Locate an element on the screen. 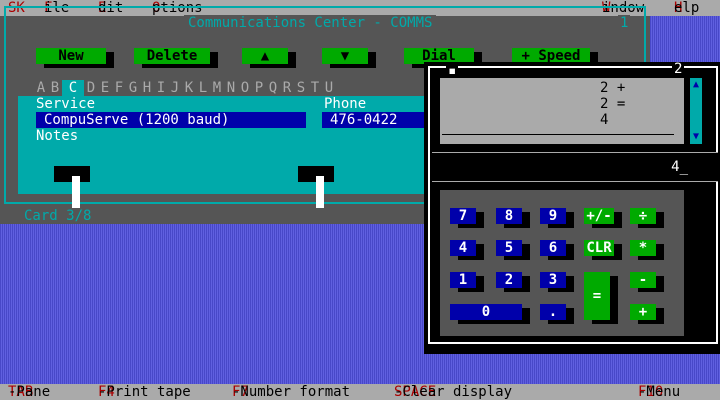 This screenshot has height=400, width=720. letter-tab-k: K is located at coordinates (189, 88).